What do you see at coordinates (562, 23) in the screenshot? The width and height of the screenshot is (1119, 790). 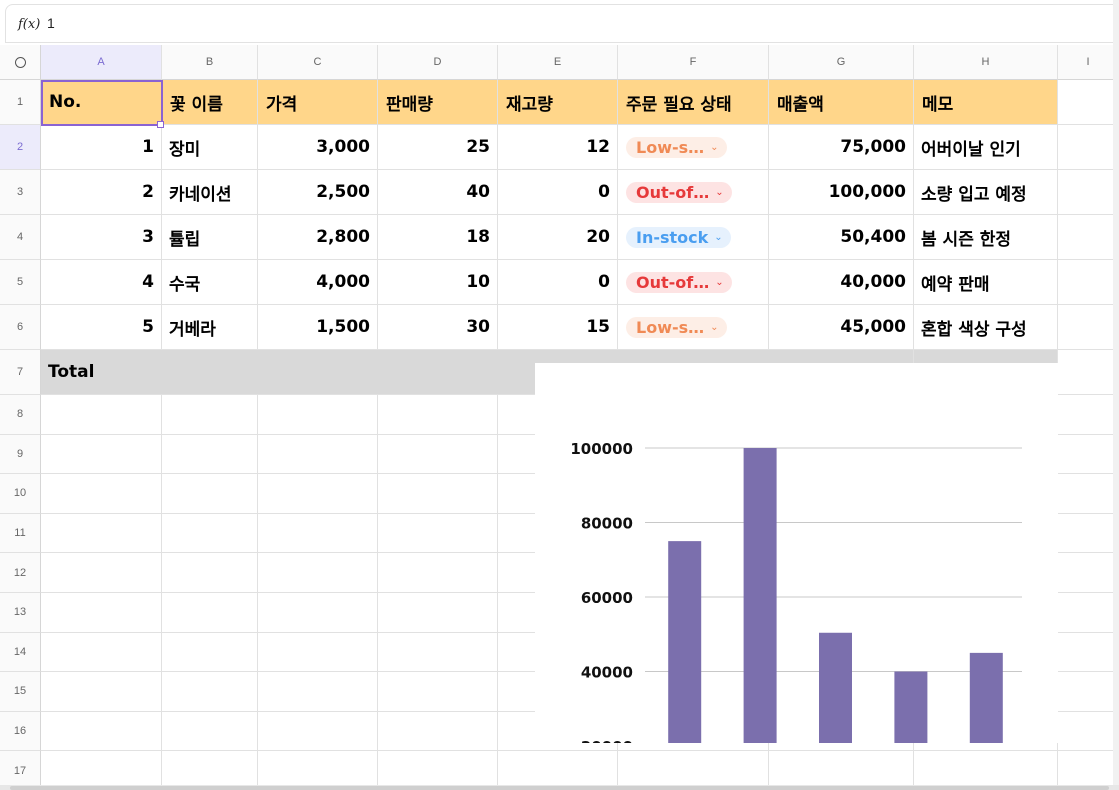 I see `formula-bar: f(x) 1` at bounding box center [562, 23].